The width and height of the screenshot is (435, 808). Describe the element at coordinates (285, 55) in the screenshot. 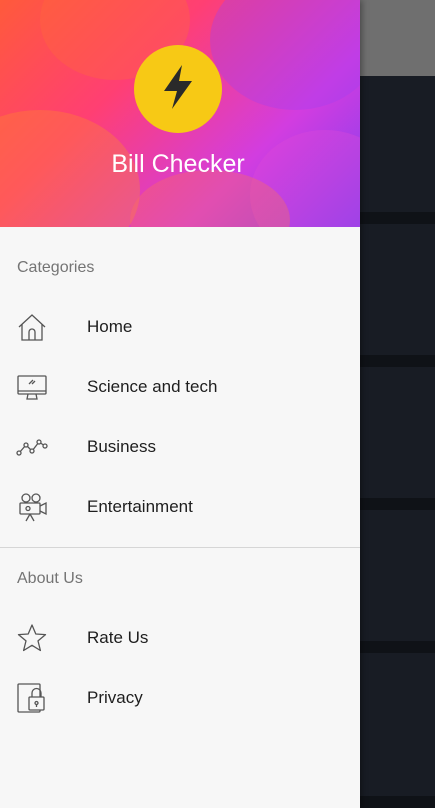

I see `header-decoration` at that location.